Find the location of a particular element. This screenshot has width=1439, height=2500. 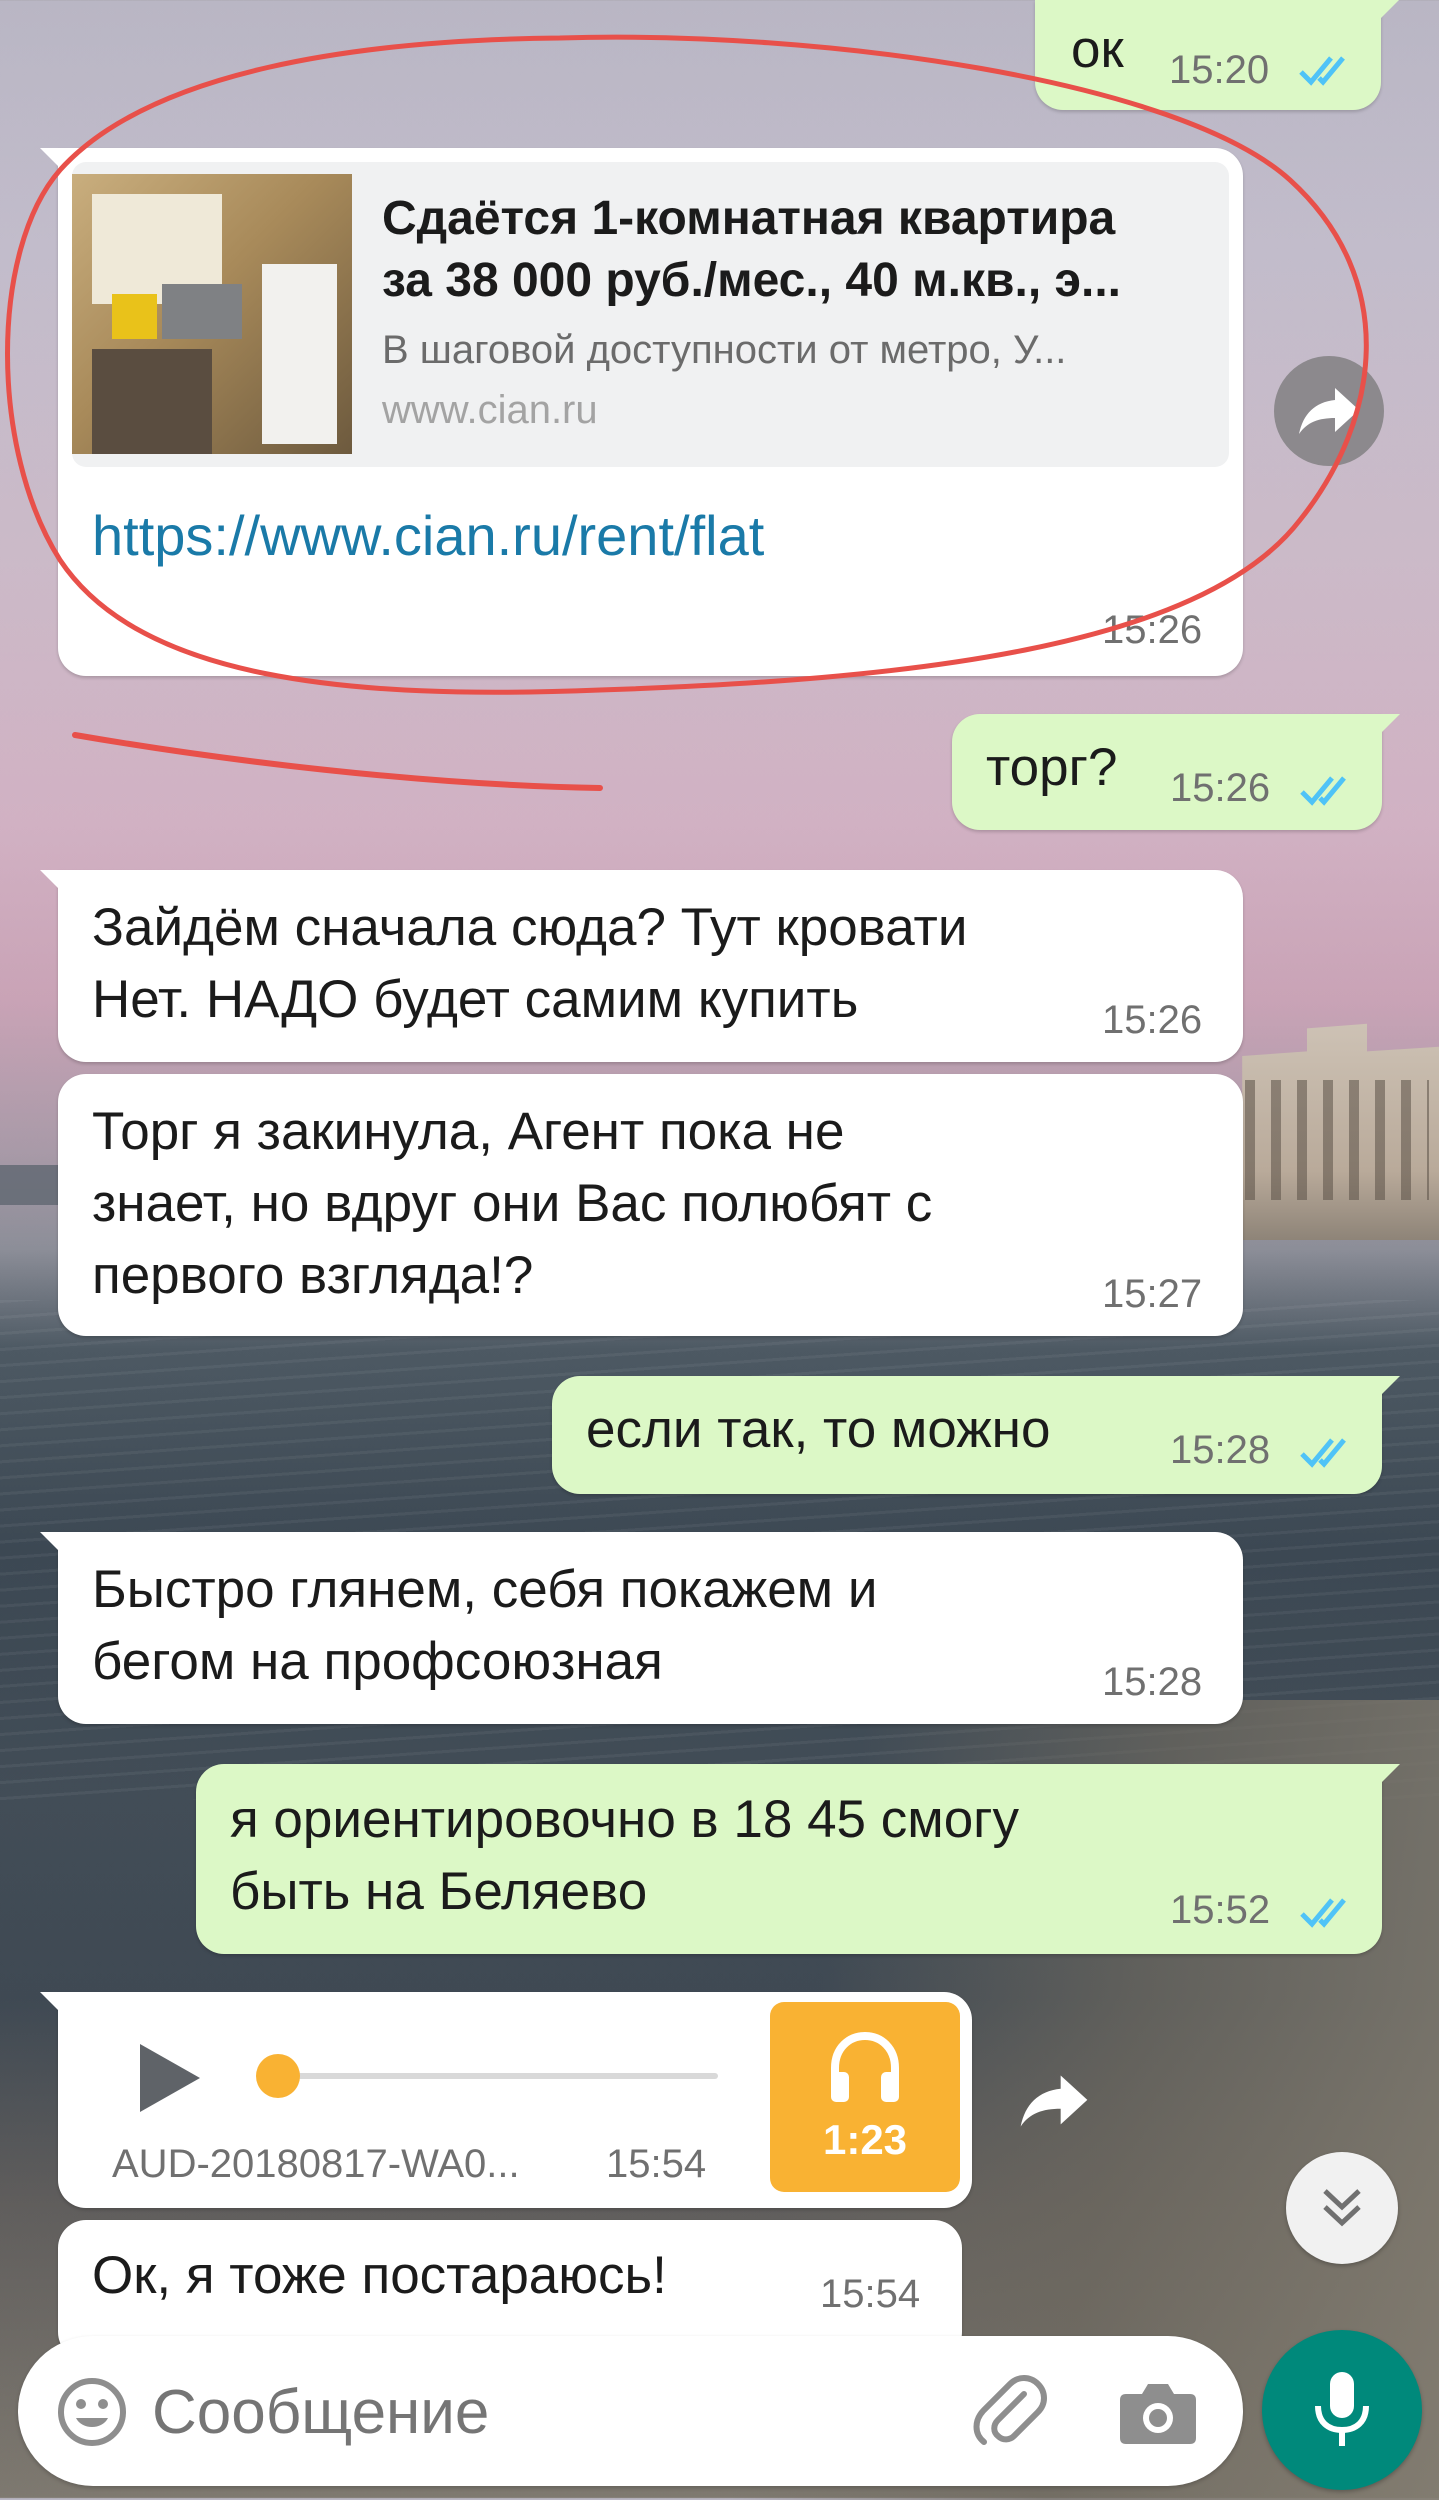

message-time: 15:52 is located at coordinates (1220, 1910).